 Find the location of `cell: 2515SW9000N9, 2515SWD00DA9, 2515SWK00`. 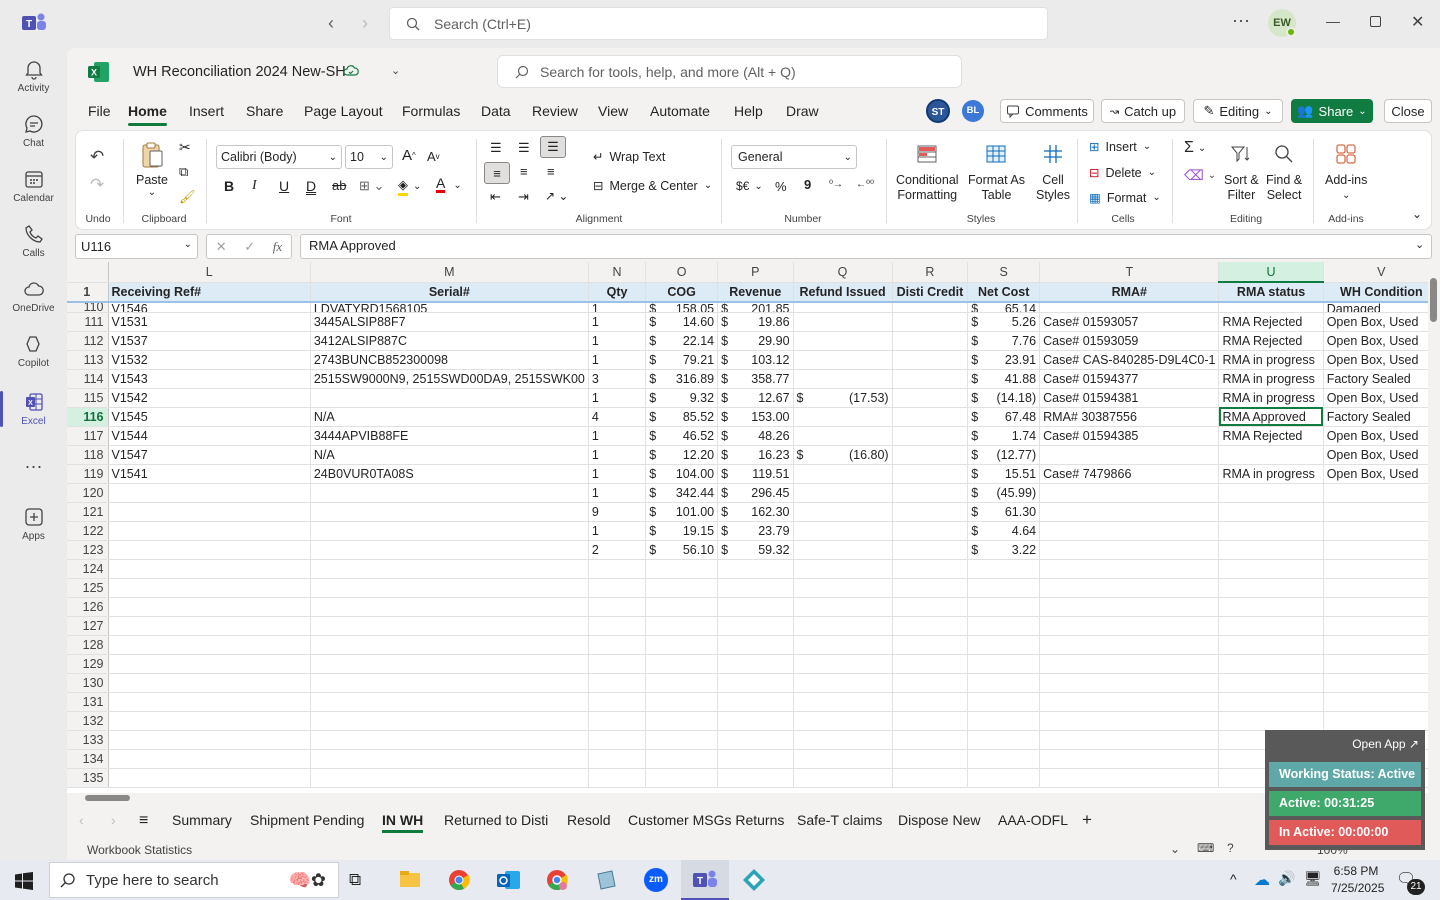

cell: 2515SW9000N9, 2515SWD00DA9, 2515SWK00 is located at coordinates (449, 379).